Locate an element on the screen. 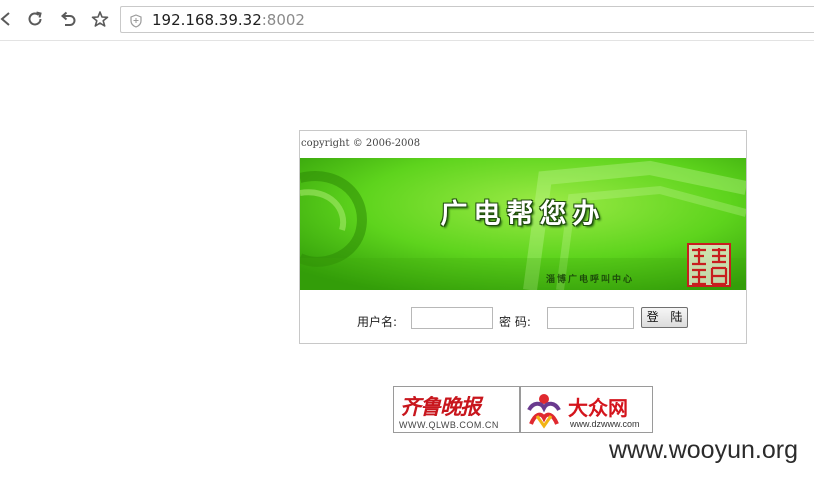 The image size is (814, 480). copyright-text: copyright © 2006-2008 is located at coordinates (361, 143).